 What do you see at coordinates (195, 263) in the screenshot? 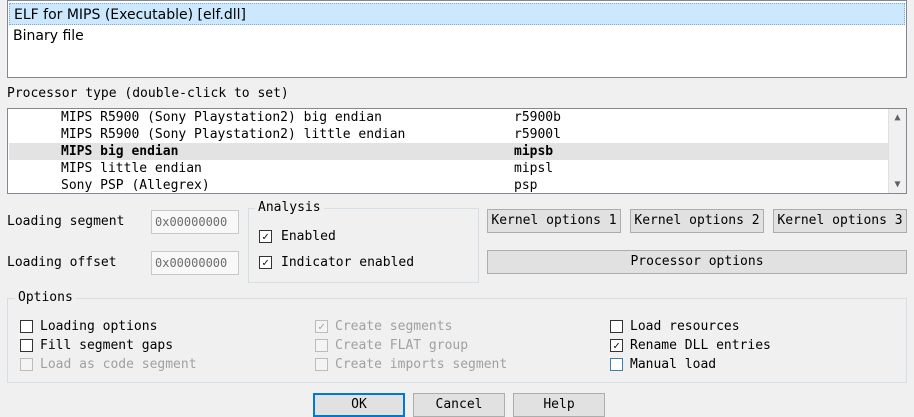
I see `loading-offset-input: 0x00000000` at bounding box center [195, 263].